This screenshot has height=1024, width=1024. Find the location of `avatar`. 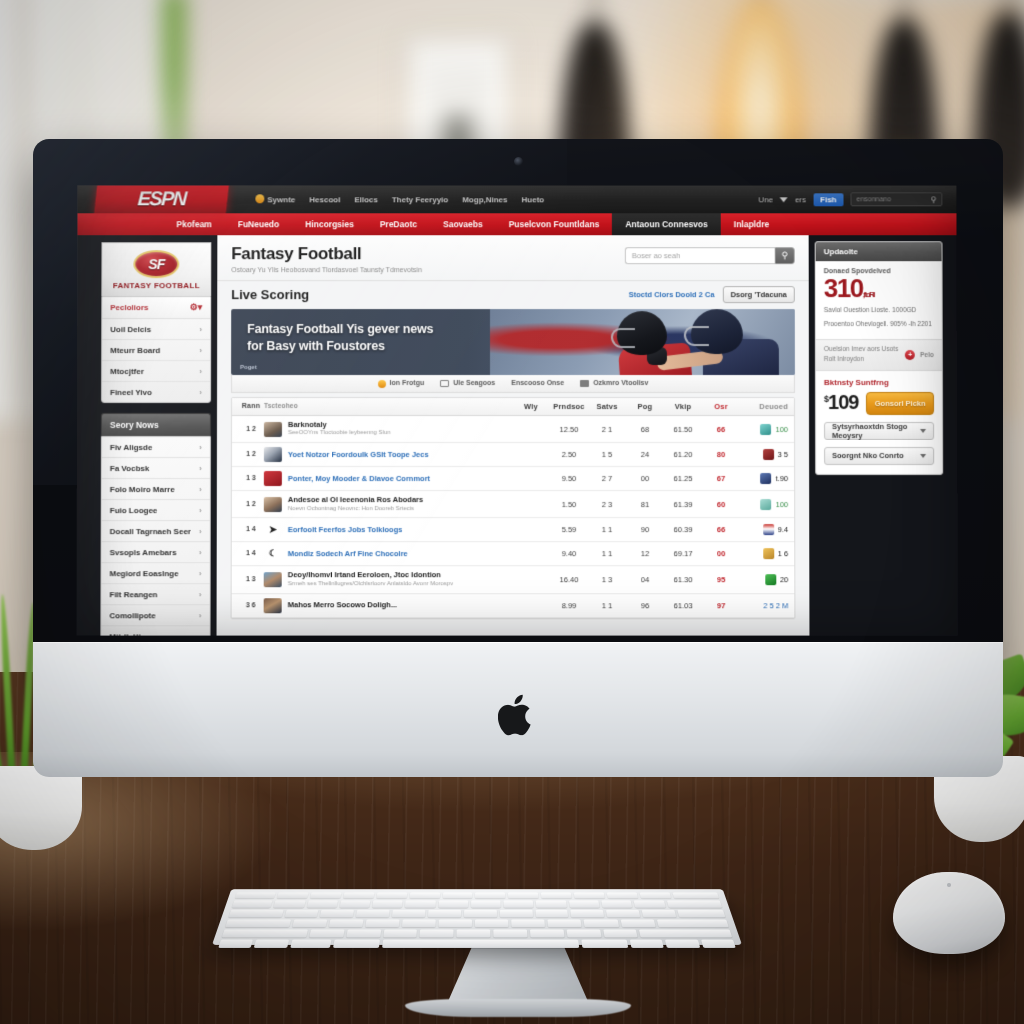

avatar is located at coordinates (272, 580).